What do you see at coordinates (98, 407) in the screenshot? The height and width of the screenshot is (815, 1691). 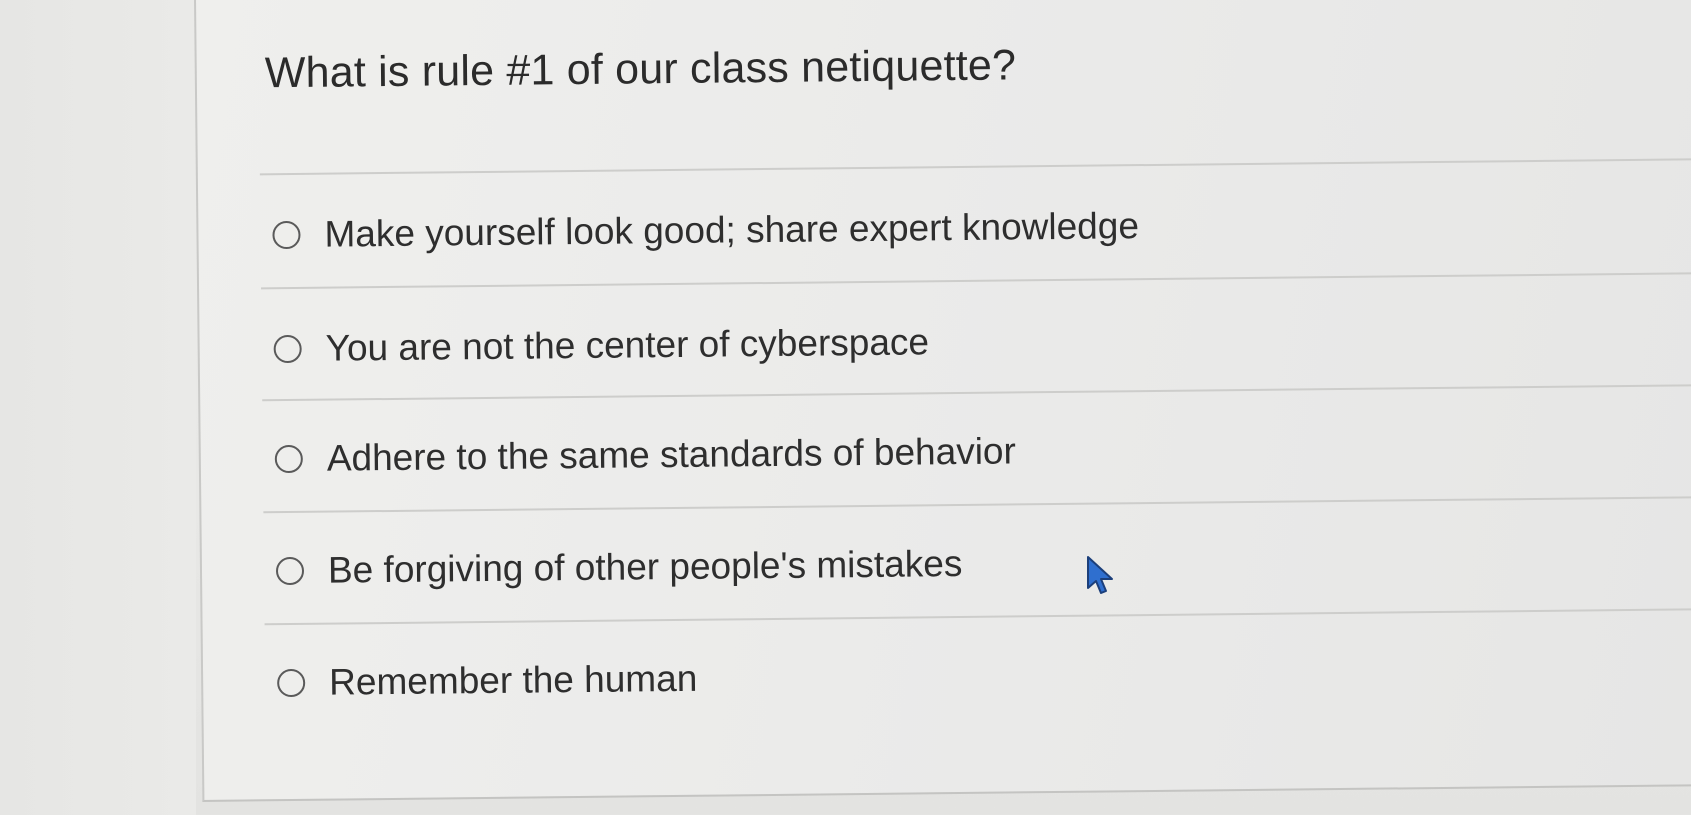 I see `page-margin` at bounding box center [98, 407].